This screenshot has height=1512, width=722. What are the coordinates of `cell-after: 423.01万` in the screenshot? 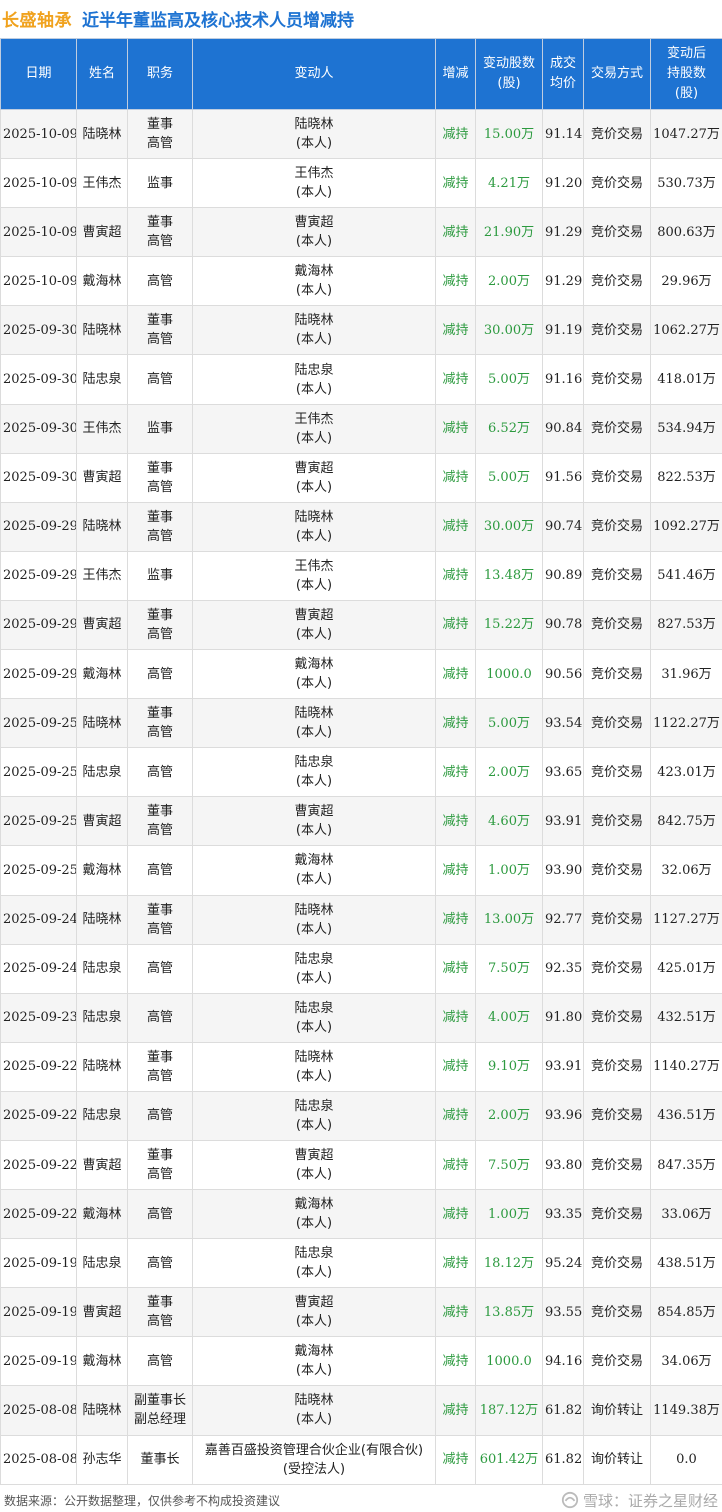 It's located at (686, 772).